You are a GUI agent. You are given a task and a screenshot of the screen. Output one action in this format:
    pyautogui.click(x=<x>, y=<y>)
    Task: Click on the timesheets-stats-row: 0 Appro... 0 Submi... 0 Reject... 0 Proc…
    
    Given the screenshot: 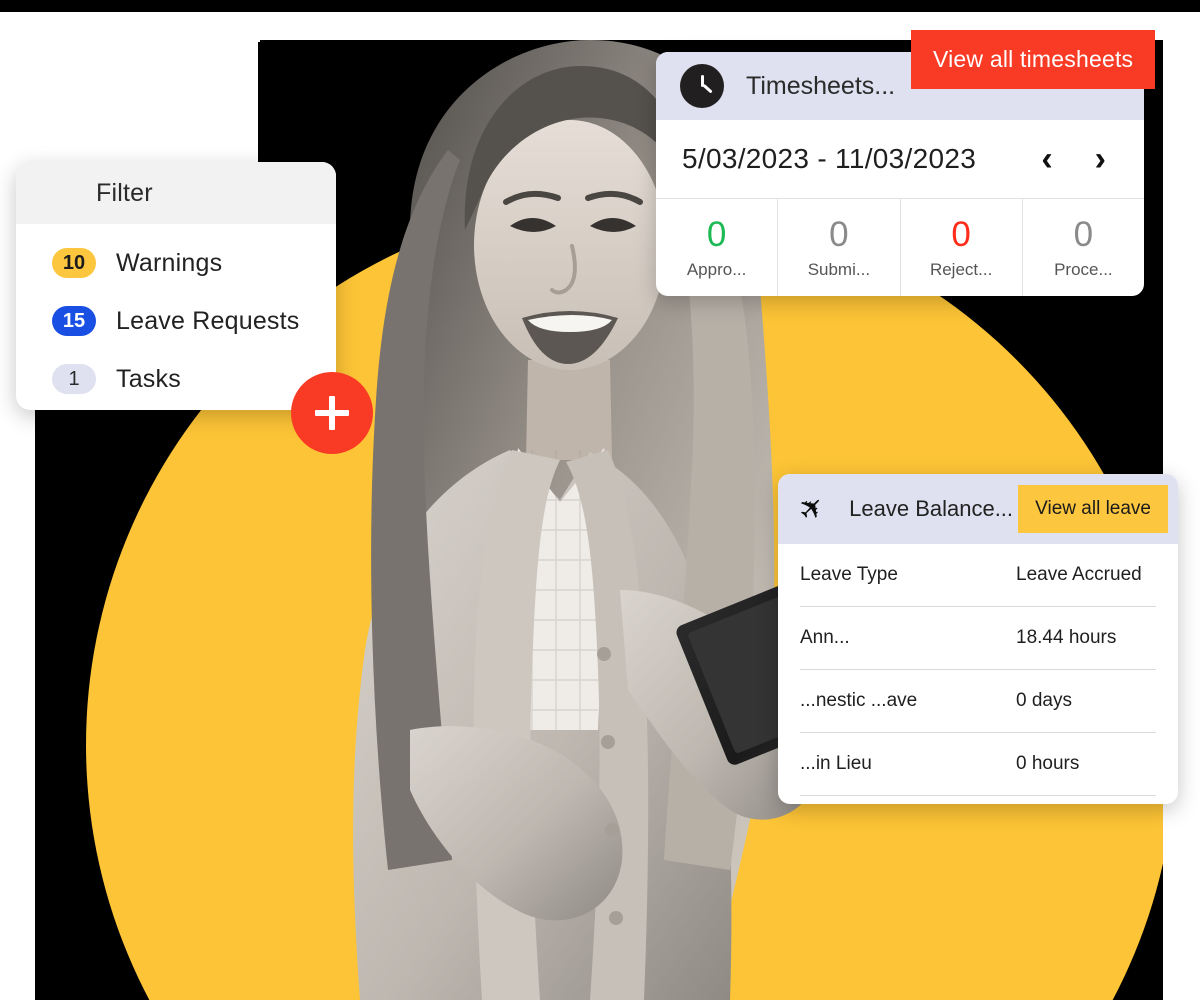 What is the action you would take?
    pyautogui.click(x=900, y=247)
    